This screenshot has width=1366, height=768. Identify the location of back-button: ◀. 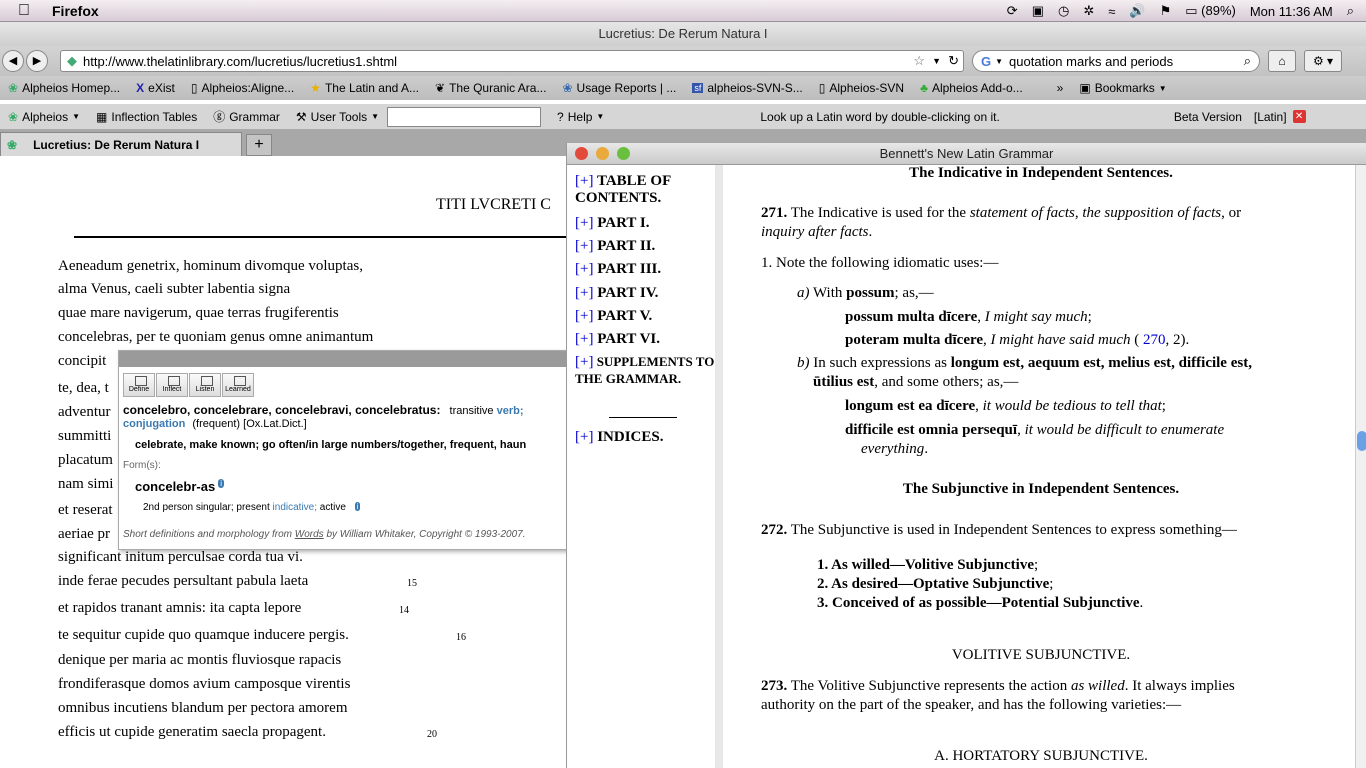
(13, 61).